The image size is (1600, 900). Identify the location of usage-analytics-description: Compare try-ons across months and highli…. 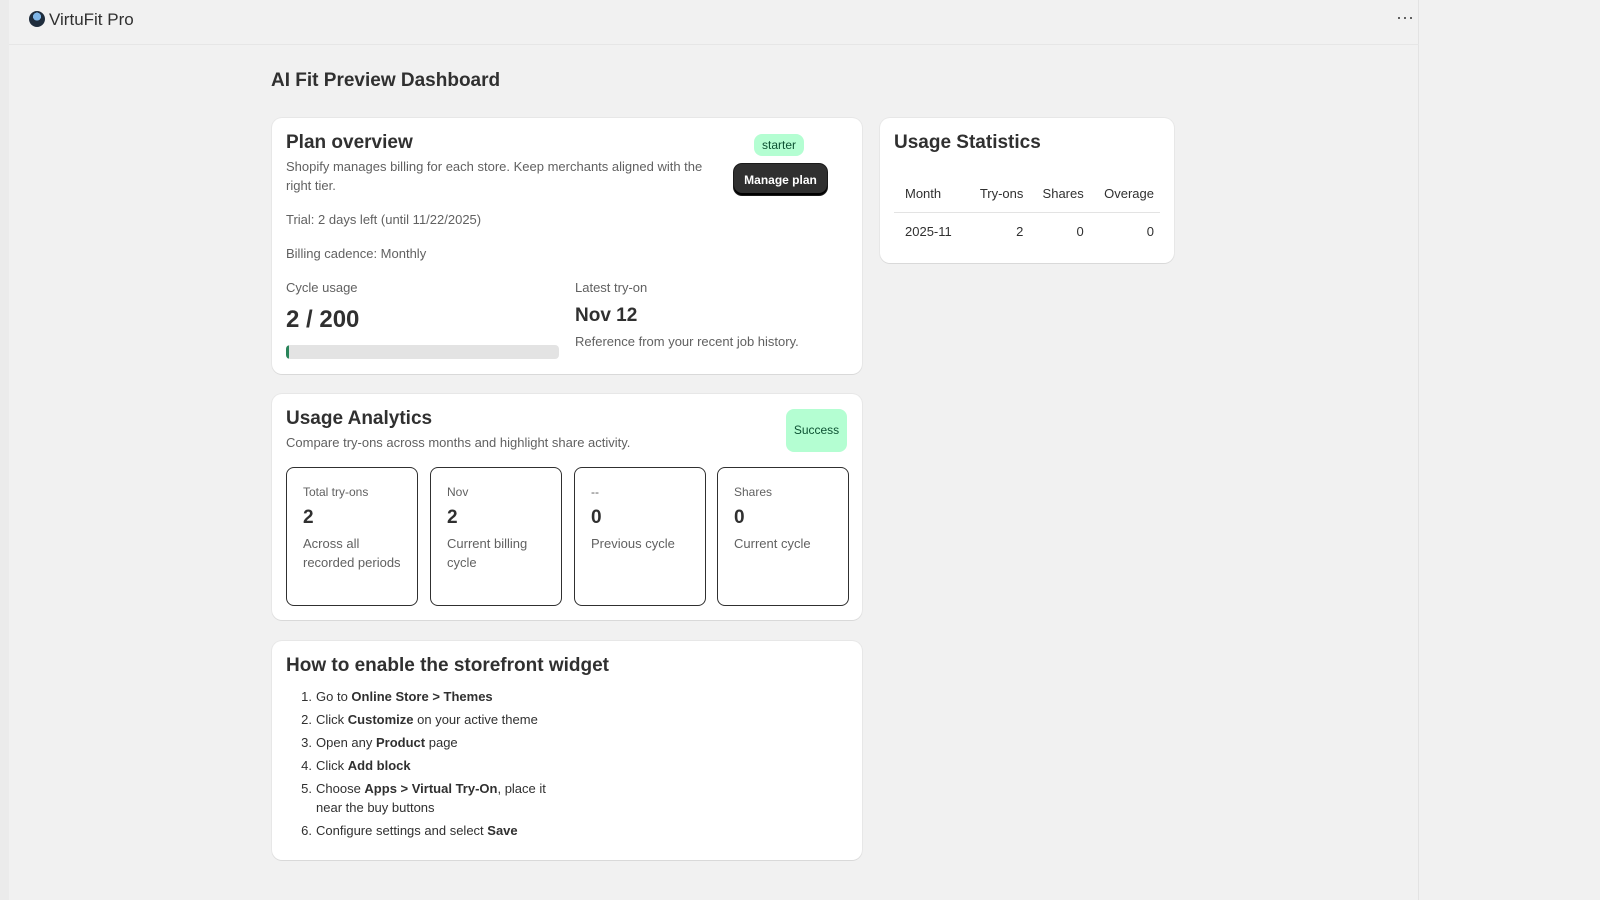
(458, 442).